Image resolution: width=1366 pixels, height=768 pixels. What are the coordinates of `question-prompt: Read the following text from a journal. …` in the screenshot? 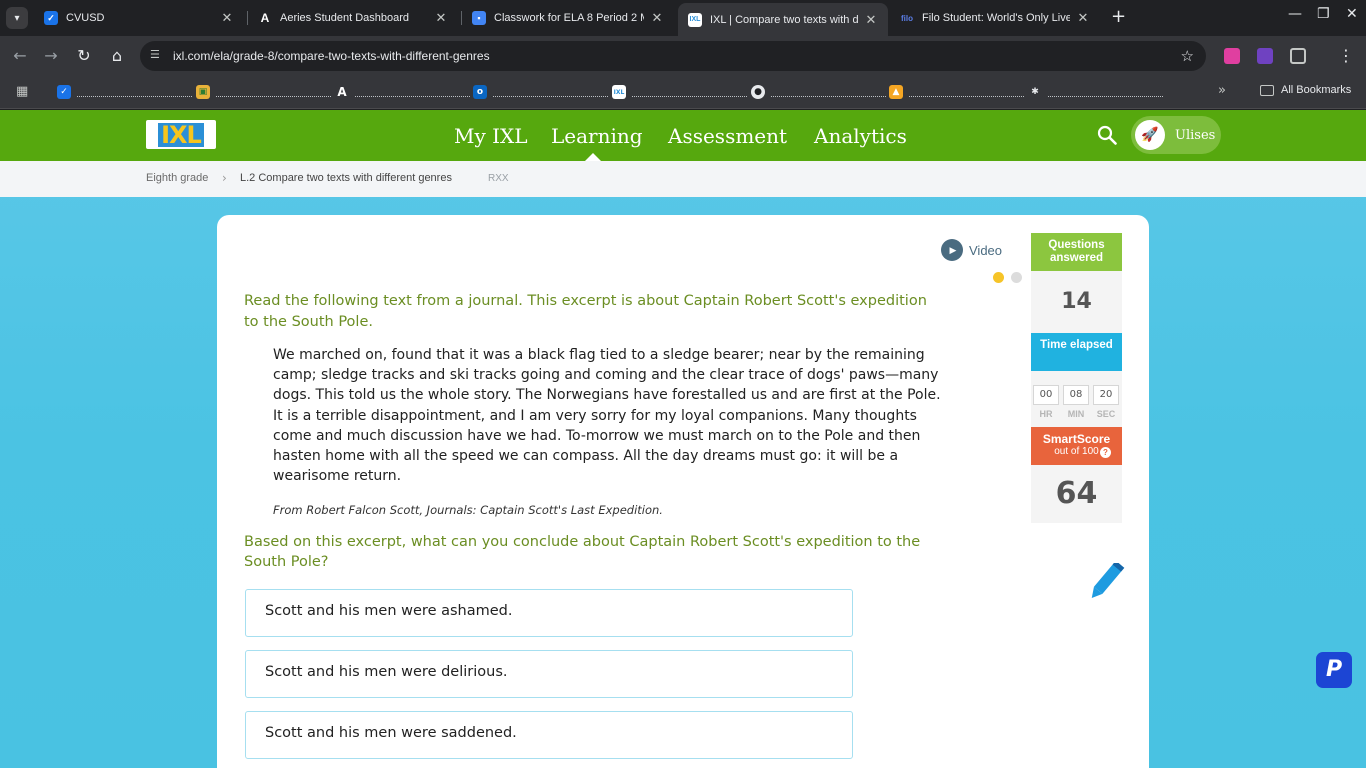 It's located at (585, 311).